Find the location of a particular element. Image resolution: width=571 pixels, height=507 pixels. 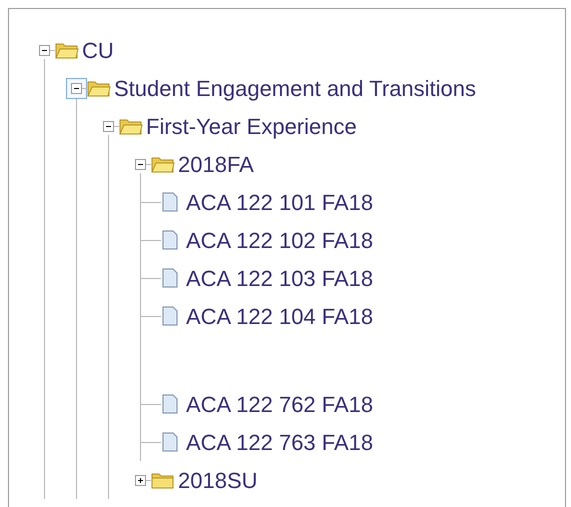

tree-item-label: ACA 122 763 FA18 is located at coordinates (280, 442).